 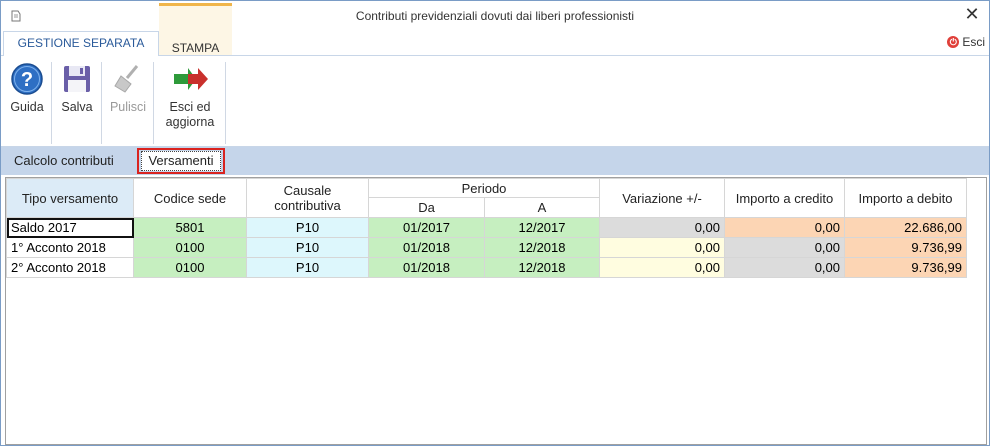 What do you see at coordinates (190, 107) in the screenshot?
I see `esci-aggiorna-label-1: Esci ed` at bounding box center [190, 107].